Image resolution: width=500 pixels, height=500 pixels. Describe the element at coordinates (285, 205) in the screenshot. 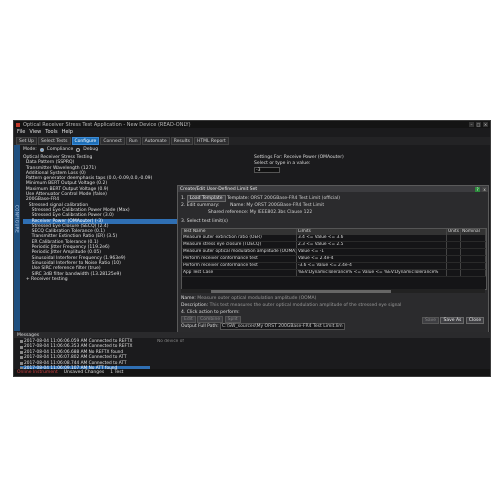

I see `name-field: My ORST 200GBase-FR4 Test Limit` at that location.